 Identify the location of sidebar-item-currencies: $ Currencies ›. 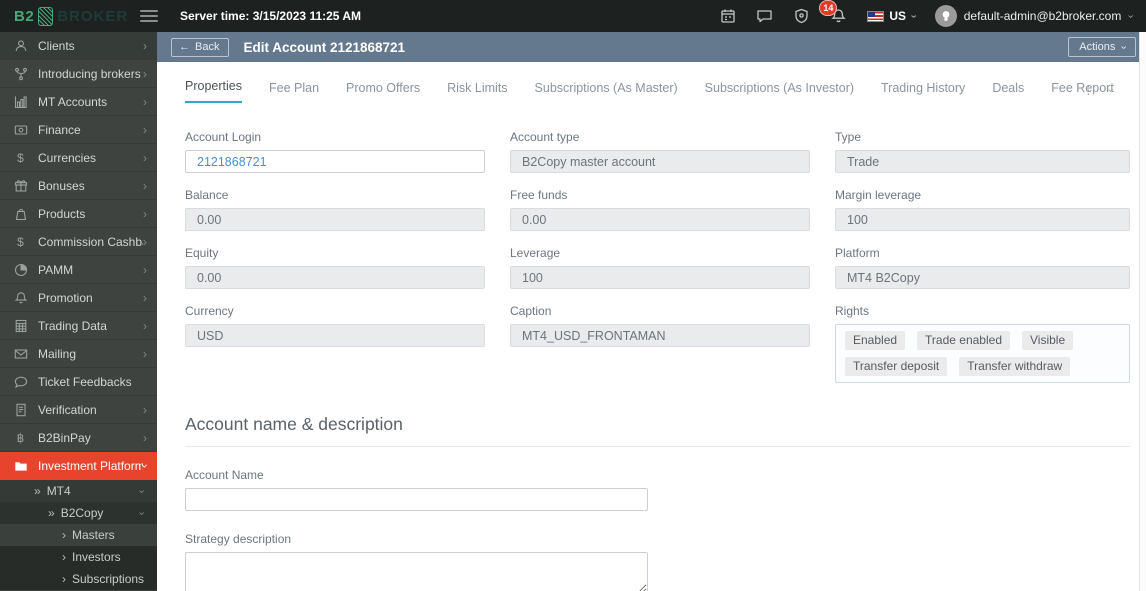
(78, 158).